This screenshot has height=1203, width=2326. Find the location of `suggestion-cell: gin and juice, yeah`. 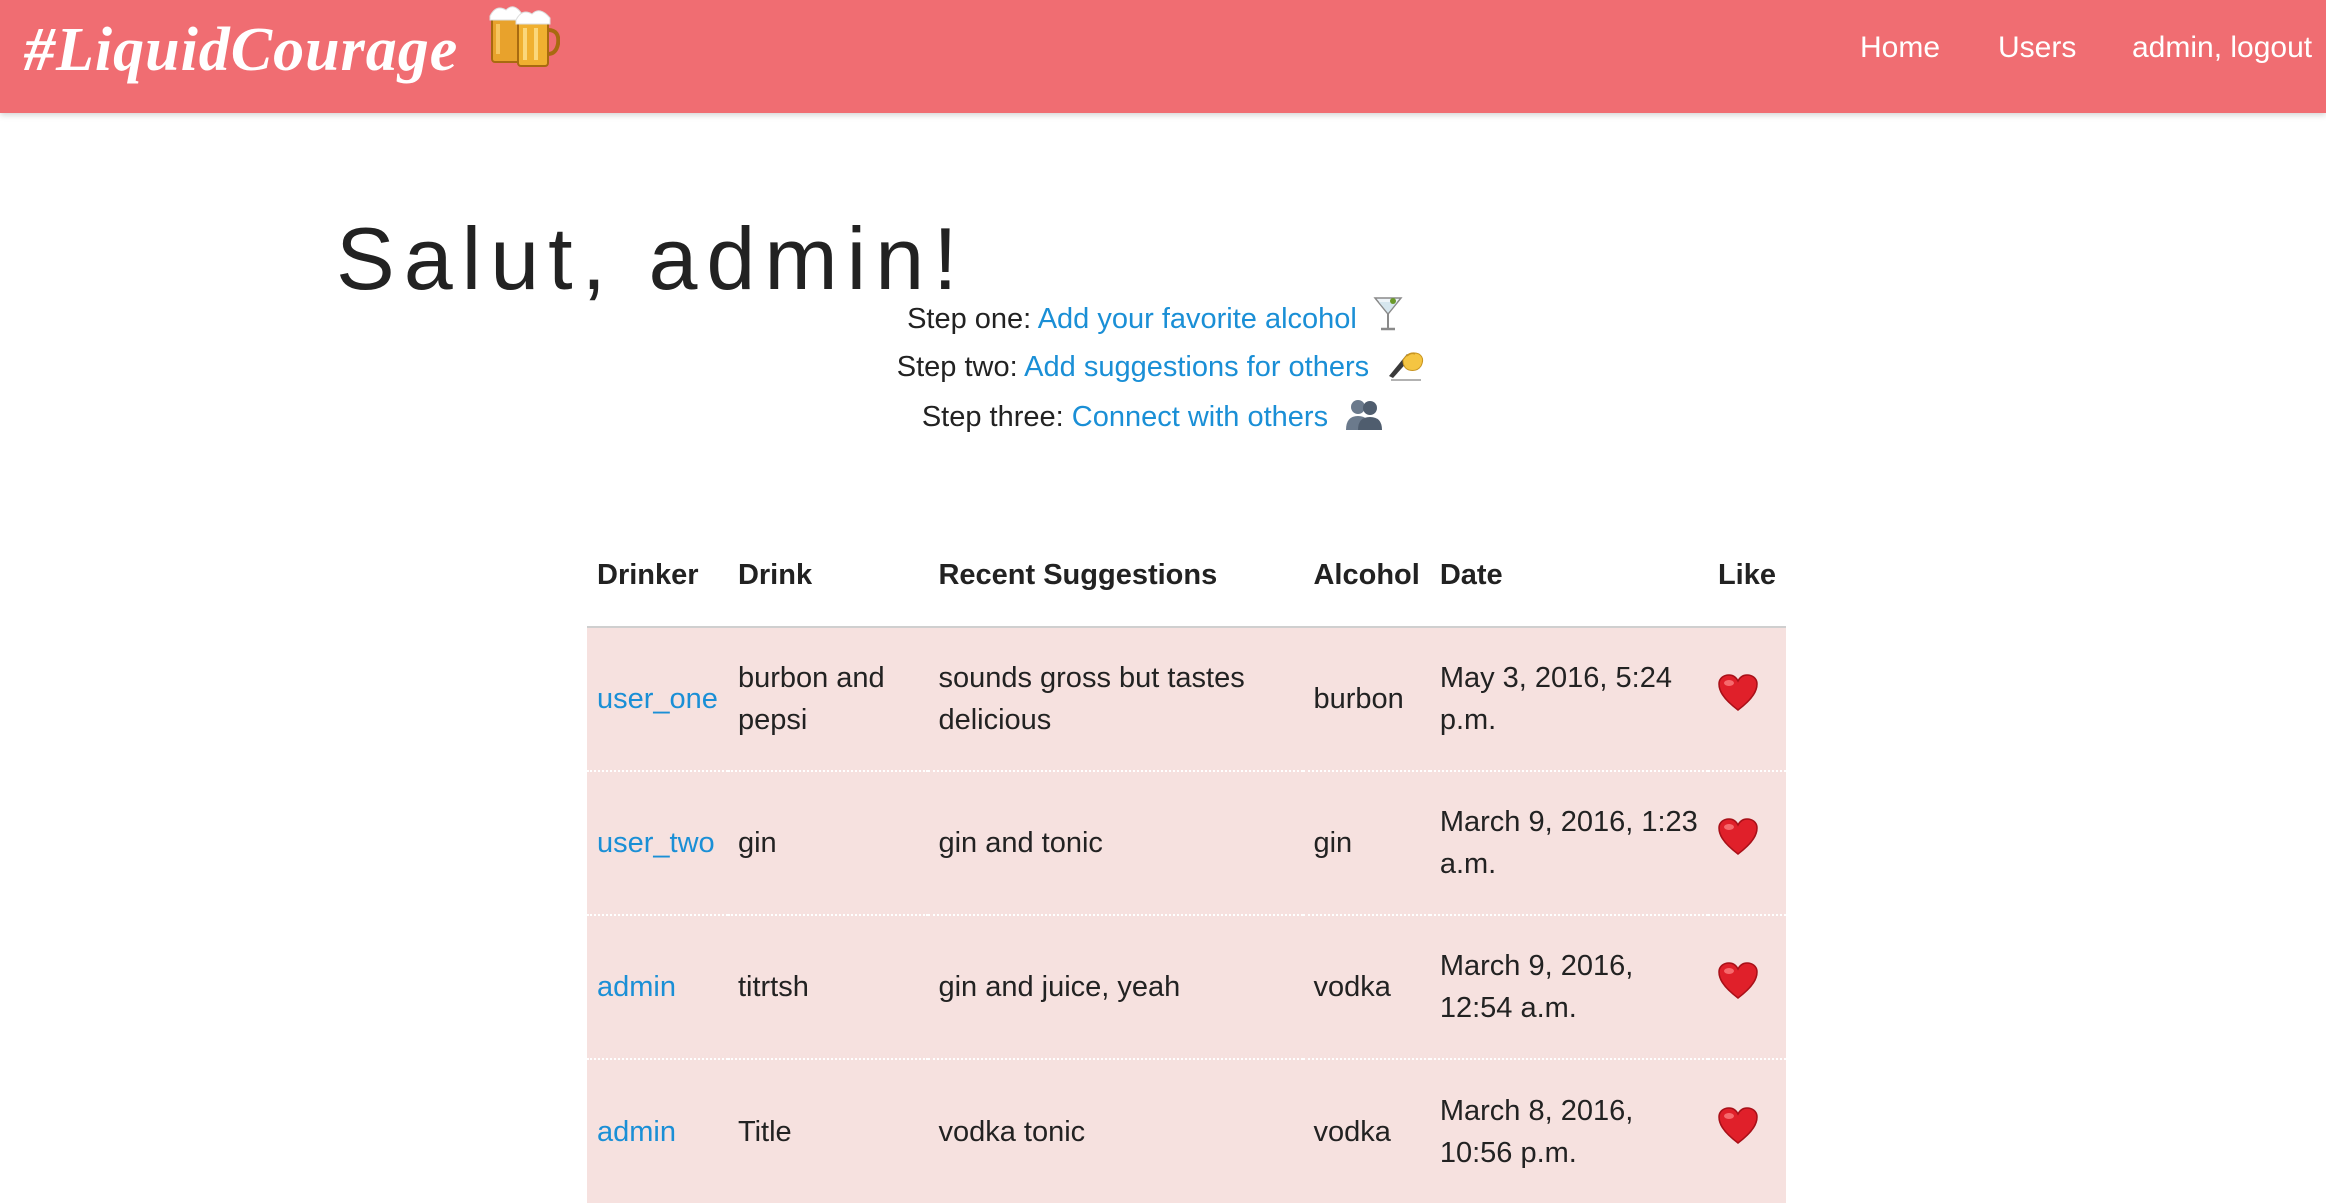

suggestion-cell: gin and juice, yeah is located at coordinates (1116, 986).